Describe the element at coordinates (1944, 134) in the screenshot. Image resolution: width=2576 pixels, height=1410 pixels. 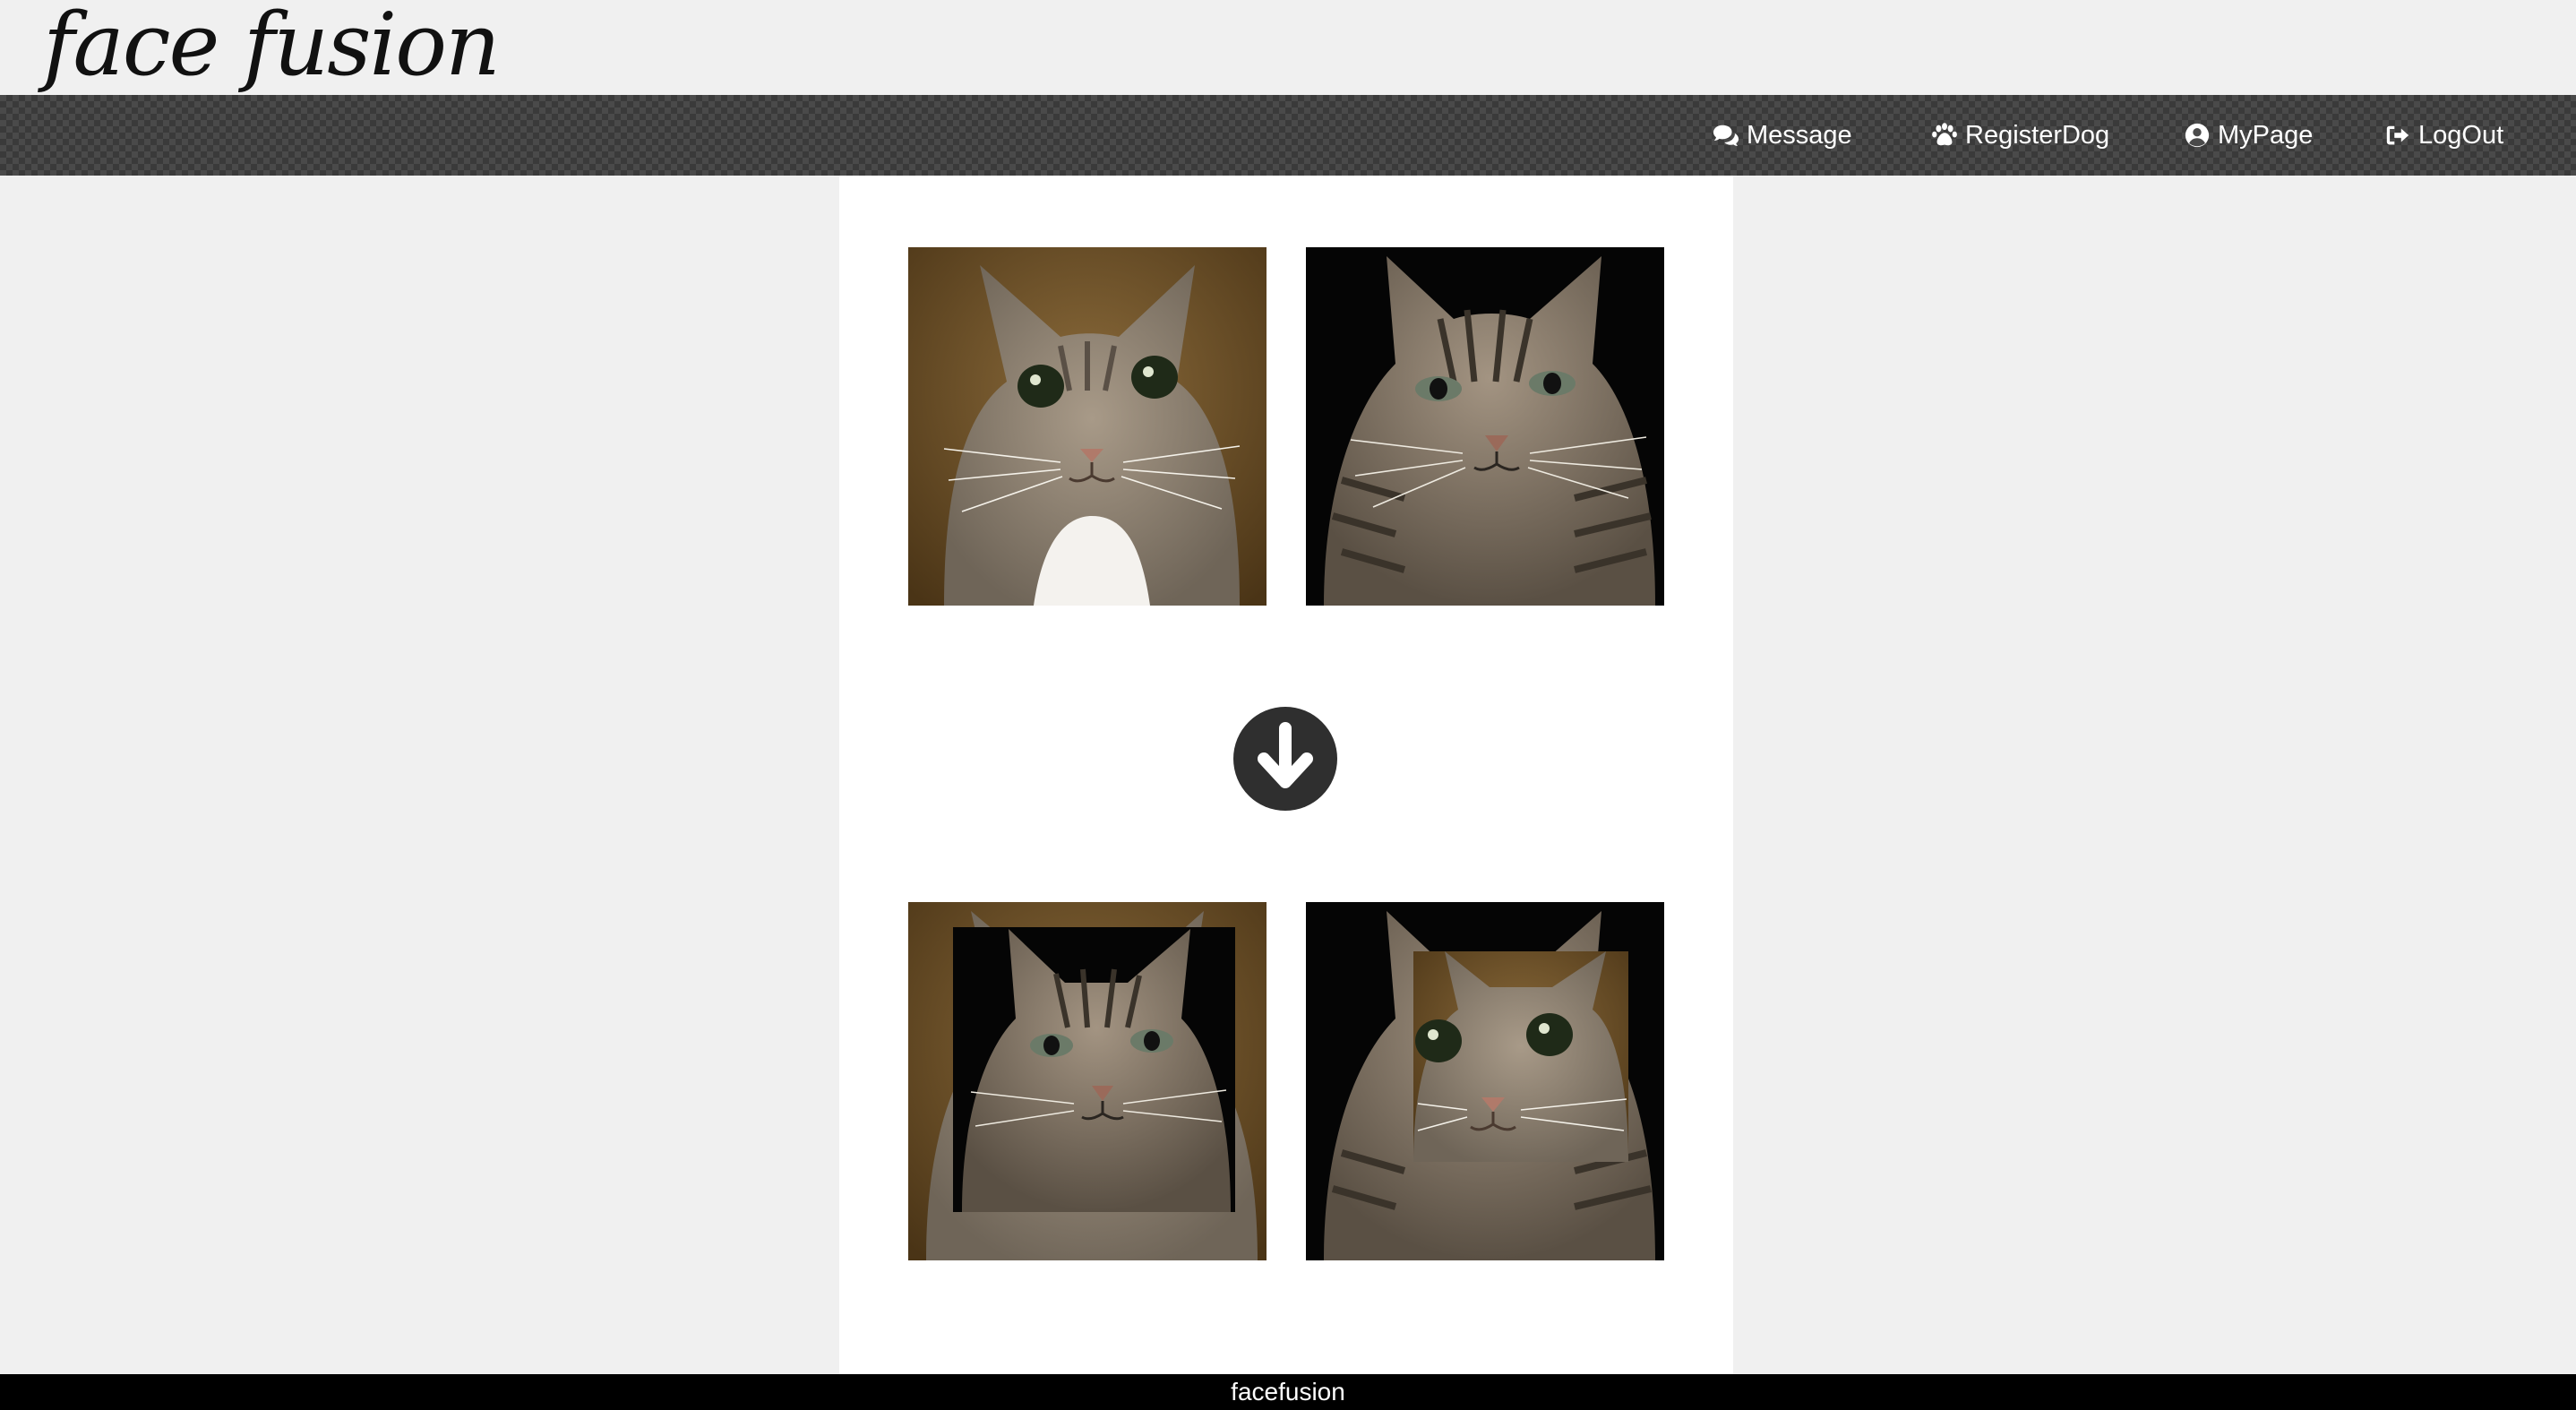
I see `paw-icon` at that location.